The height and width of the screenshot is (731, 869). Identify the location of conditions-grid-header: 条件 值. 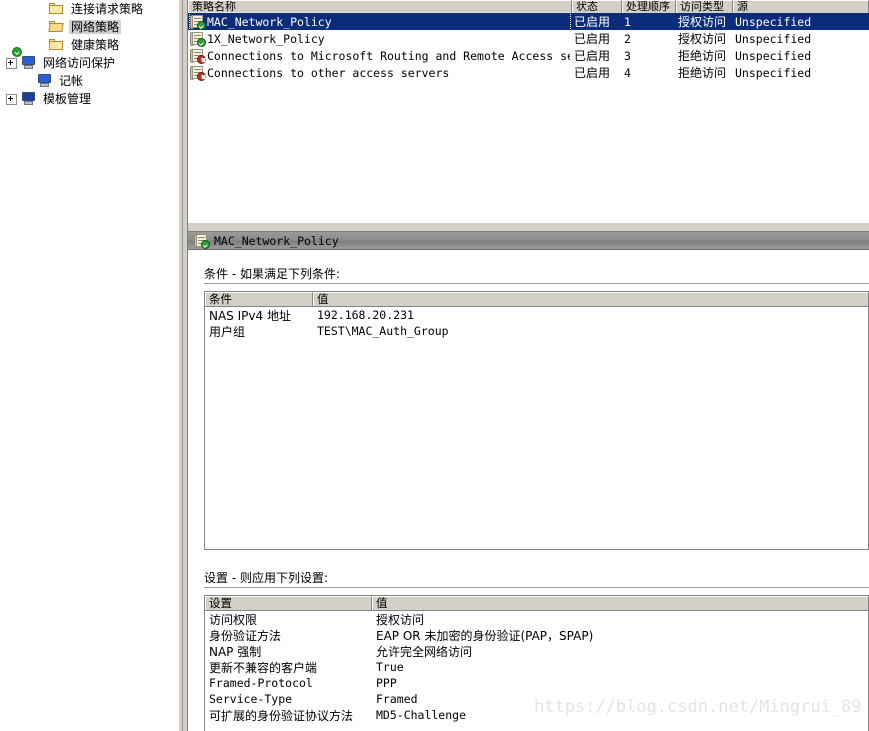
(536, 299).